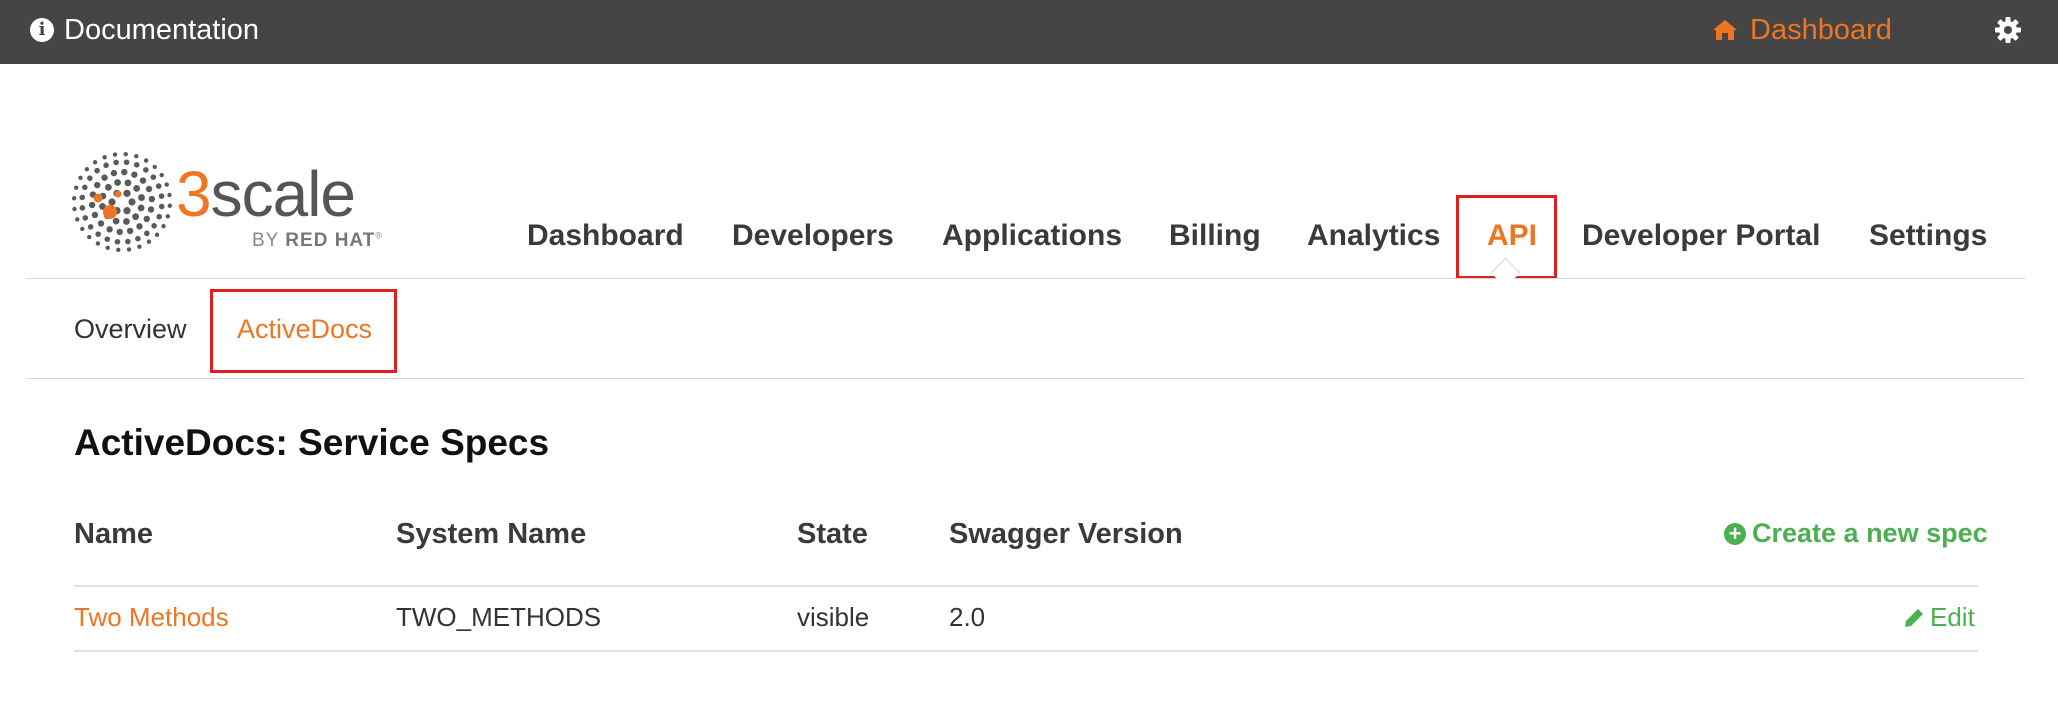  What do you see at coordinates (491, 534) in the screenshot?
I see `column-header-system-name: System Name` at bounding box center [491, 534].